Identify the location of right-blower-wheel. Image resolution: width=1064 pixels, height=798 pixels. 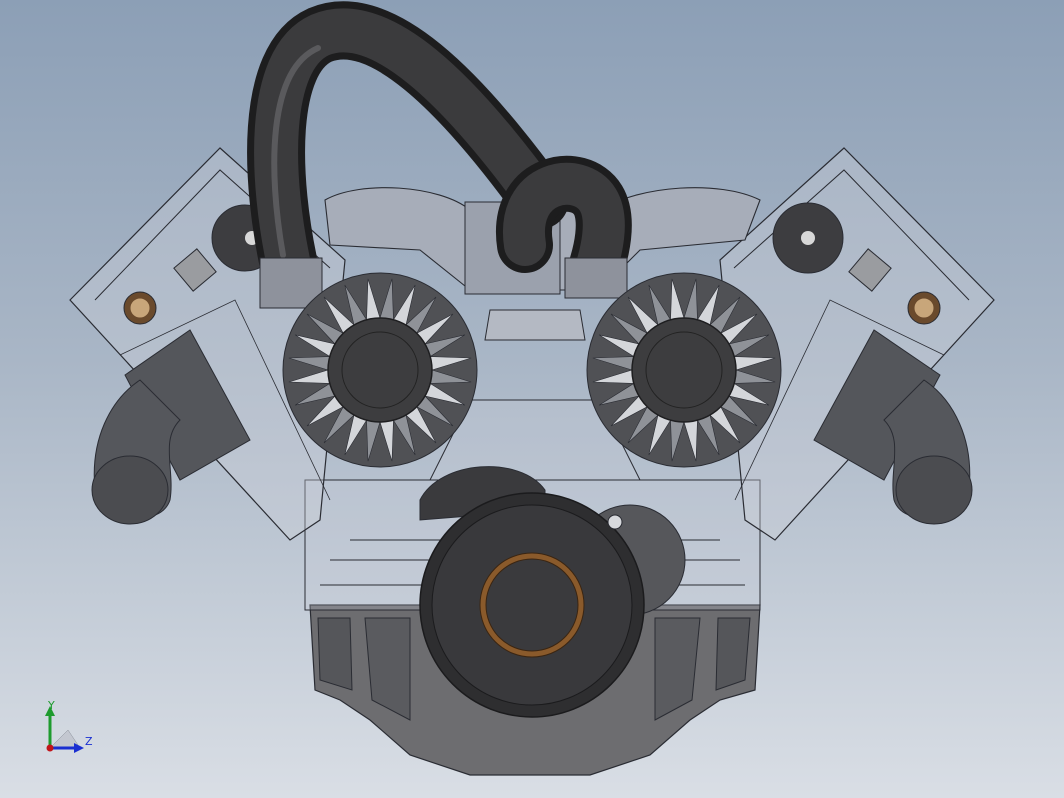
(684, 370).